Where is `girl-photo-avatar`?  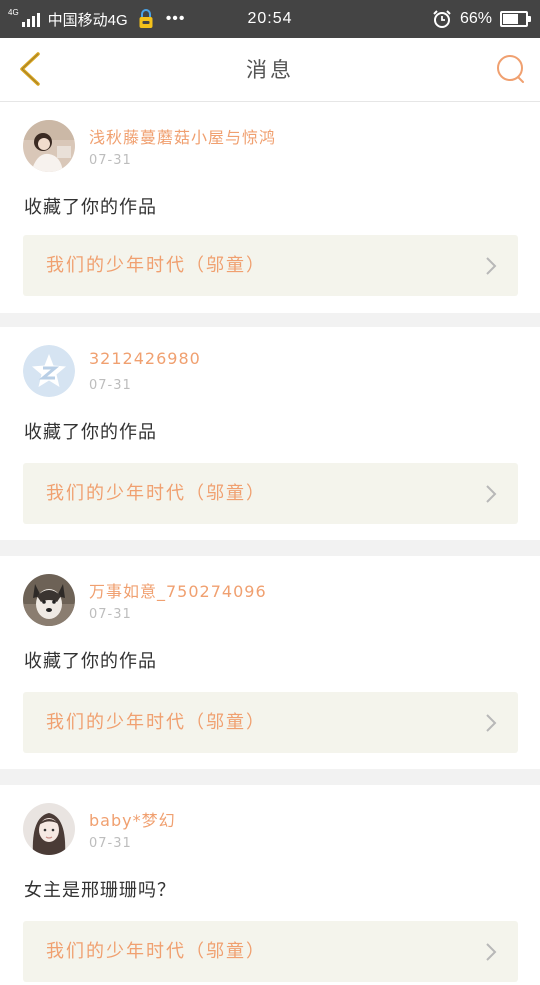 girl-photo-avatar is located at coordinates (49, 829).